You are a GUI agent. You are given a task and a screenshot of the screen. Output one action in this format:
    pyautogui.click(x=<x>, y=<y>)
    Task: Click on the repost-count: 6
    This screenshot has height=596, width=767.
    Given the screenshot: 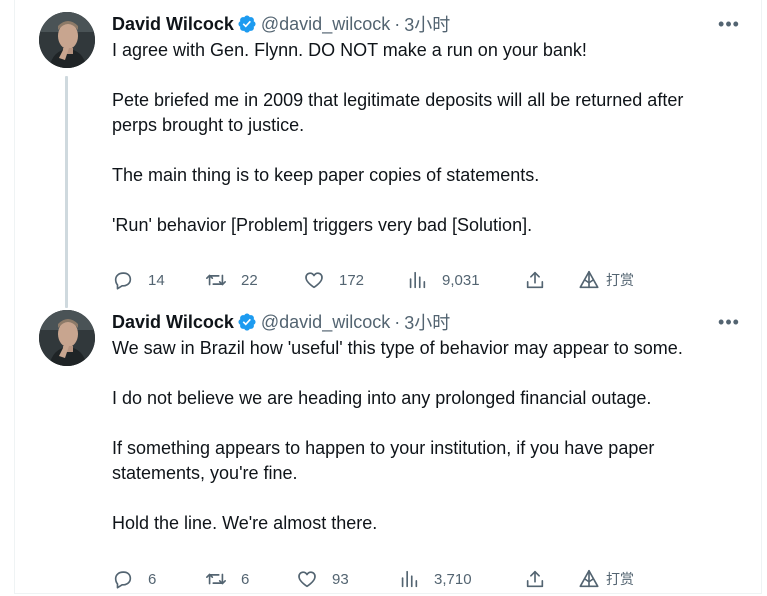 What is the action you would take?
    pyautogui.click(x=245, y=579)
    